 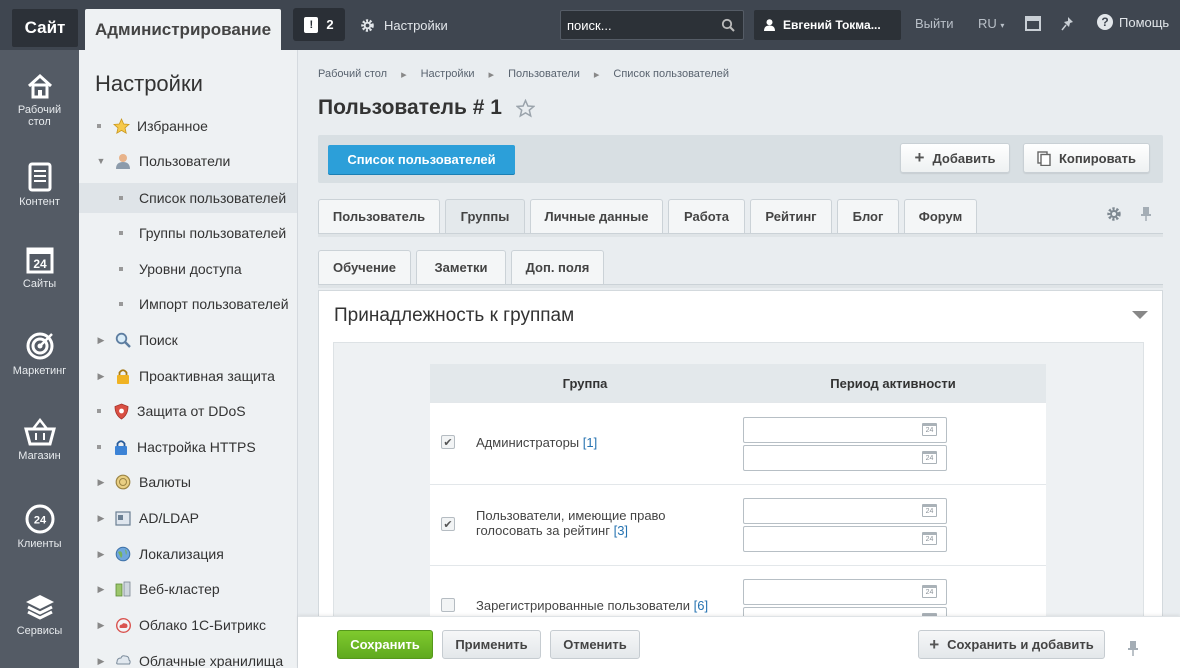 What do you see at coordinates (934, 23) in the screenshot?
I see `logout-link: Выйти` at bounding box center [934, 23].